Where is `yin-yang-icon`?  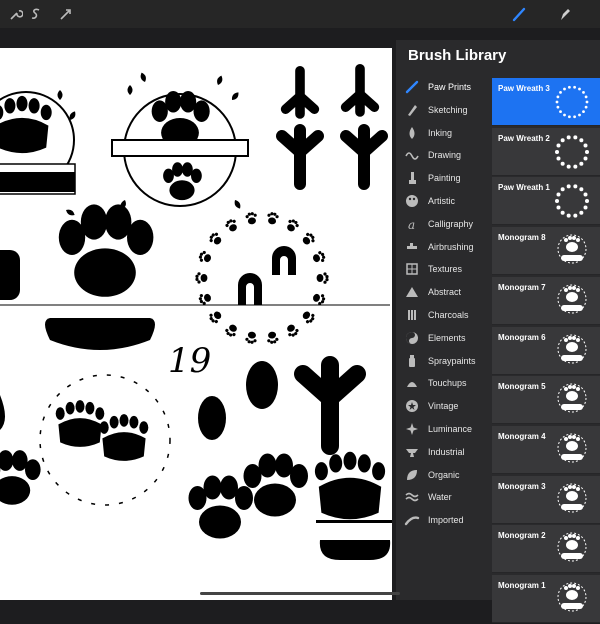
yin-yang-icon is located at coordinates (412, 338).